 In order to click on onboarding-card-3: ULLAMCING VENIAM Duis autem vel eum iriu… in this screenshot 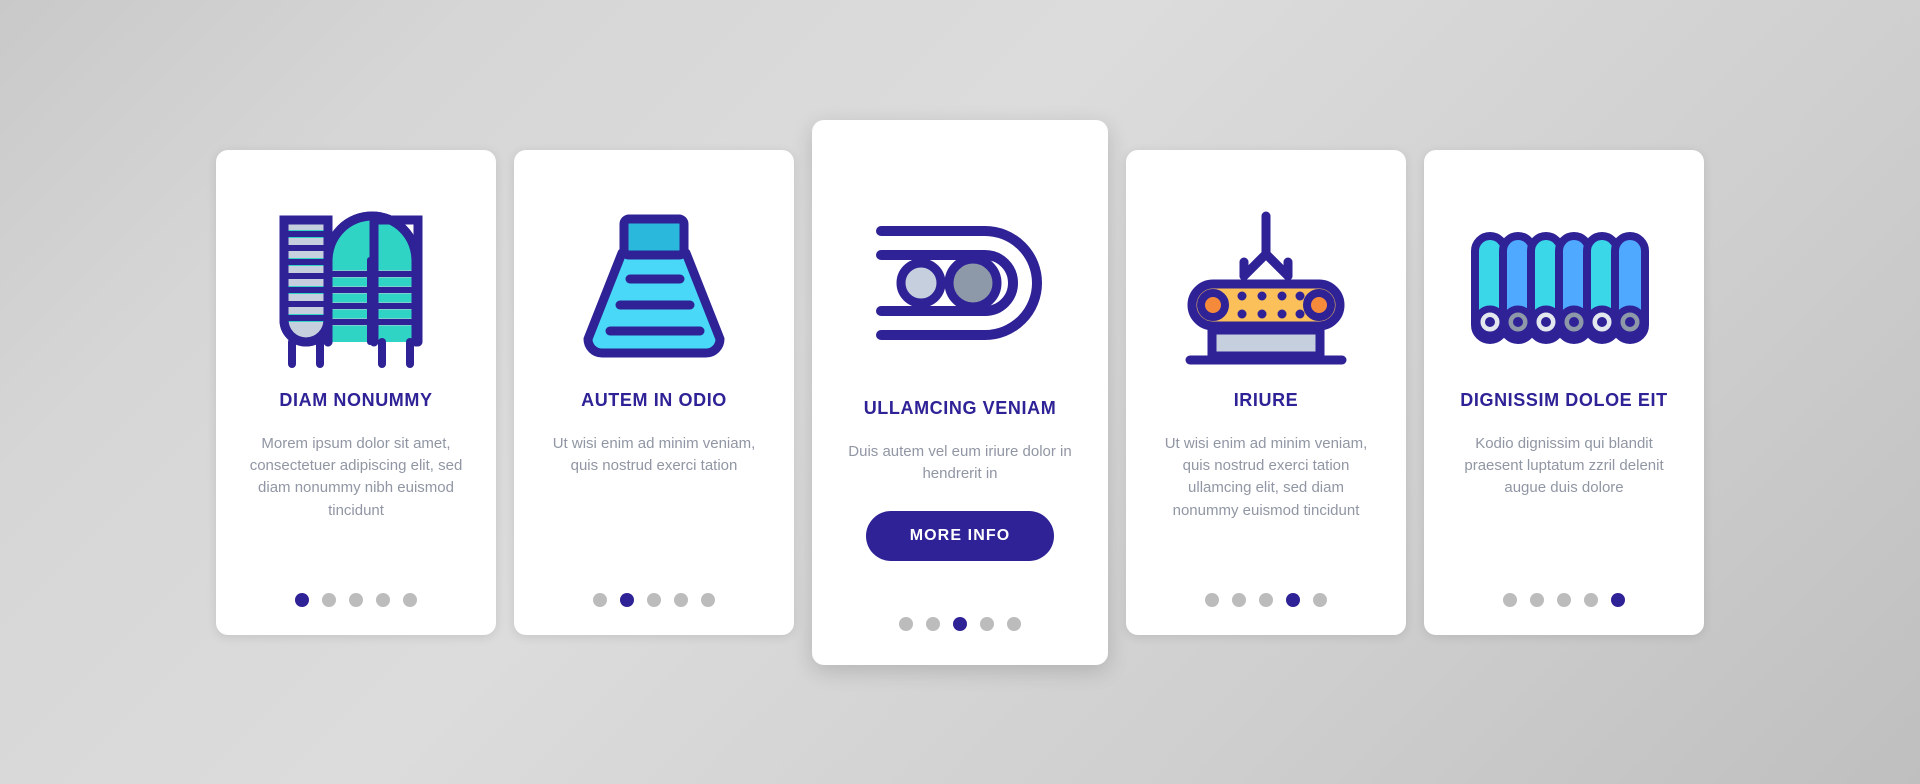, I will do `click(960, 392)`.